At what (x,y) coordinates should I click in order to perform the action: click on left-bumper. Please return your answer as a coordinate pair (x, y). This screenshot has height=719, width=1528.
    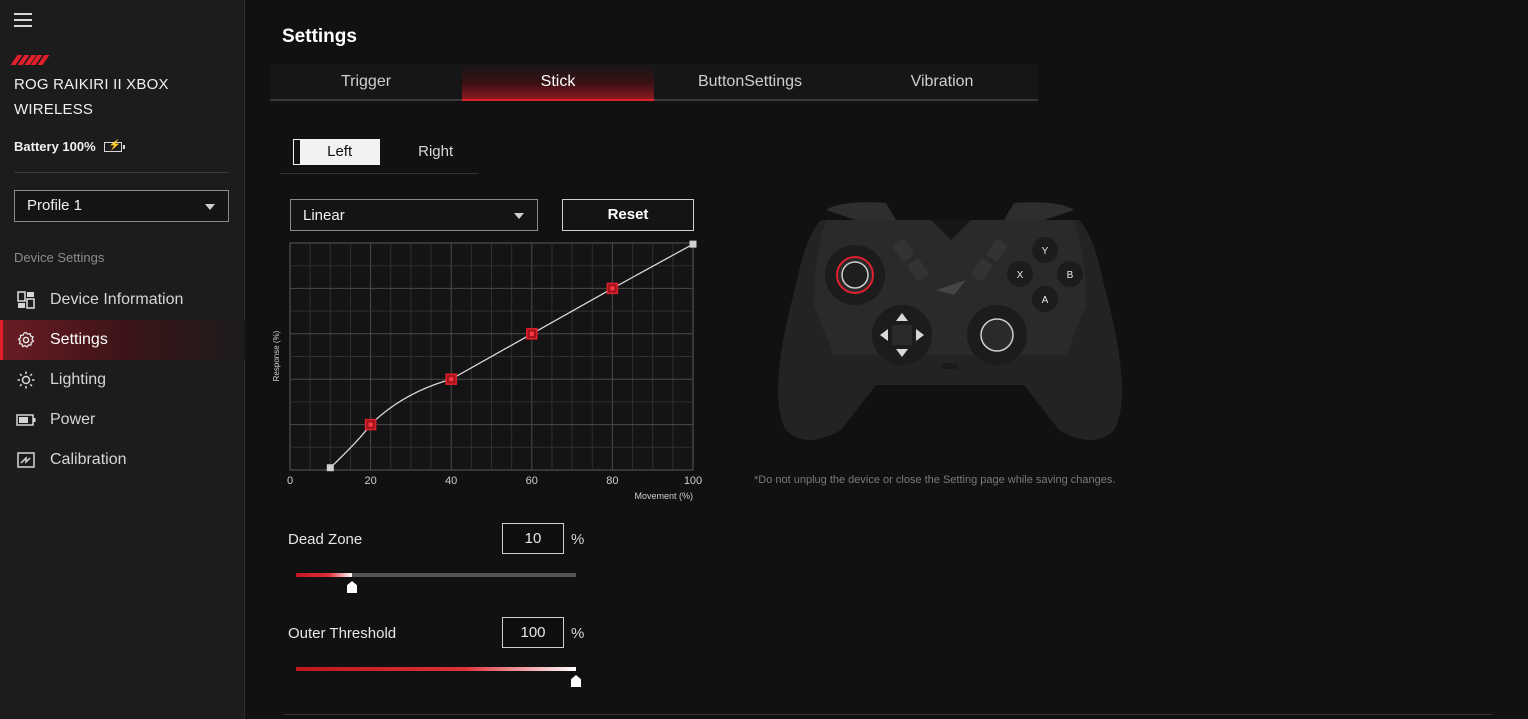
    Looking at the image, I should click on (861, 211).